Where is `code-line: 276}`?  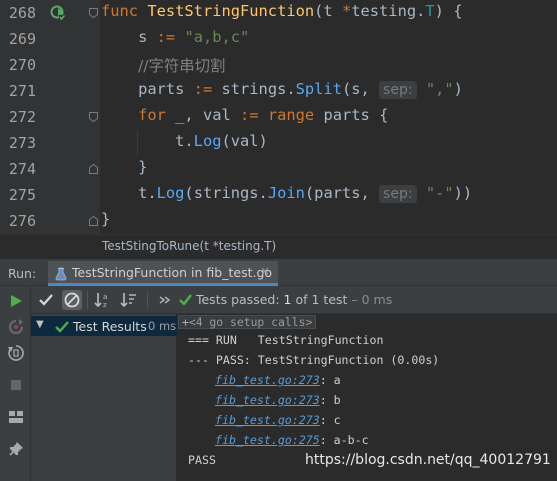
code-line: 276} is located at coordinates (278, 221).